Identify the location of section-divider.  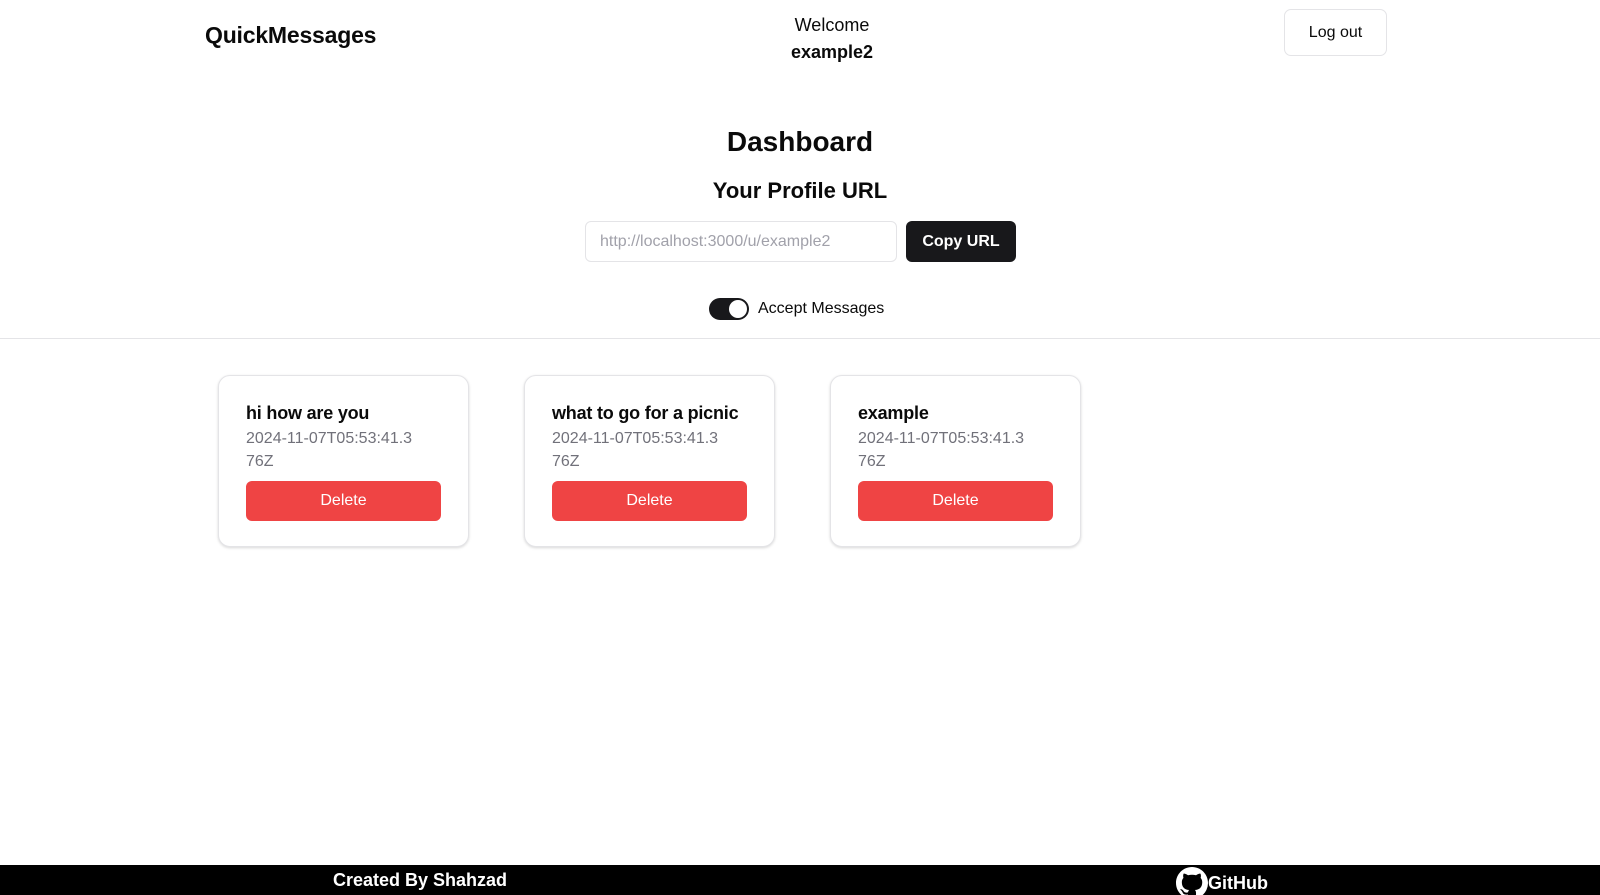
(800, 338).